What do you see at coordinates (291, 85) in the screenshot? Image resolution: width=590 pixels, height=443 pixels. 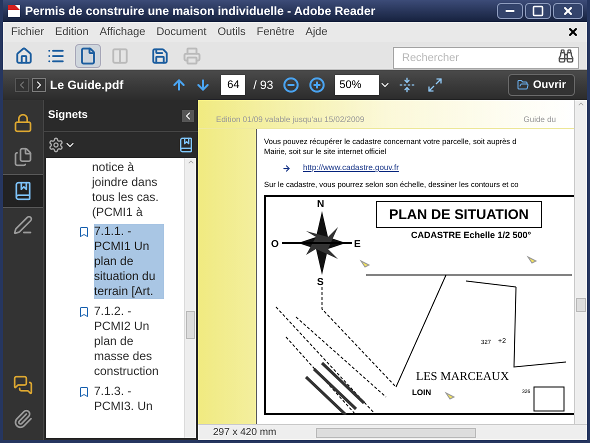 I see `zoom-out-icon` at bounding box center [291, 85].